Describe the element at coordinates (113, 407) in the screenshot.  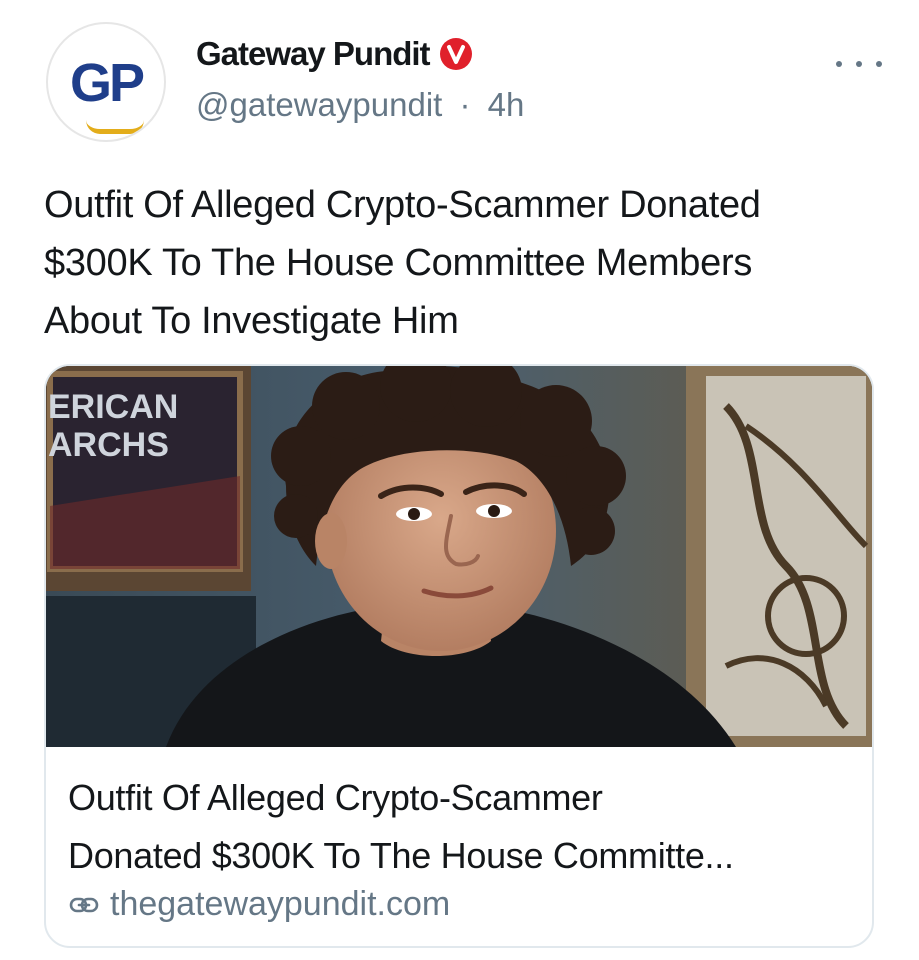
I see `image-sign-text: ERICAN` at that location.